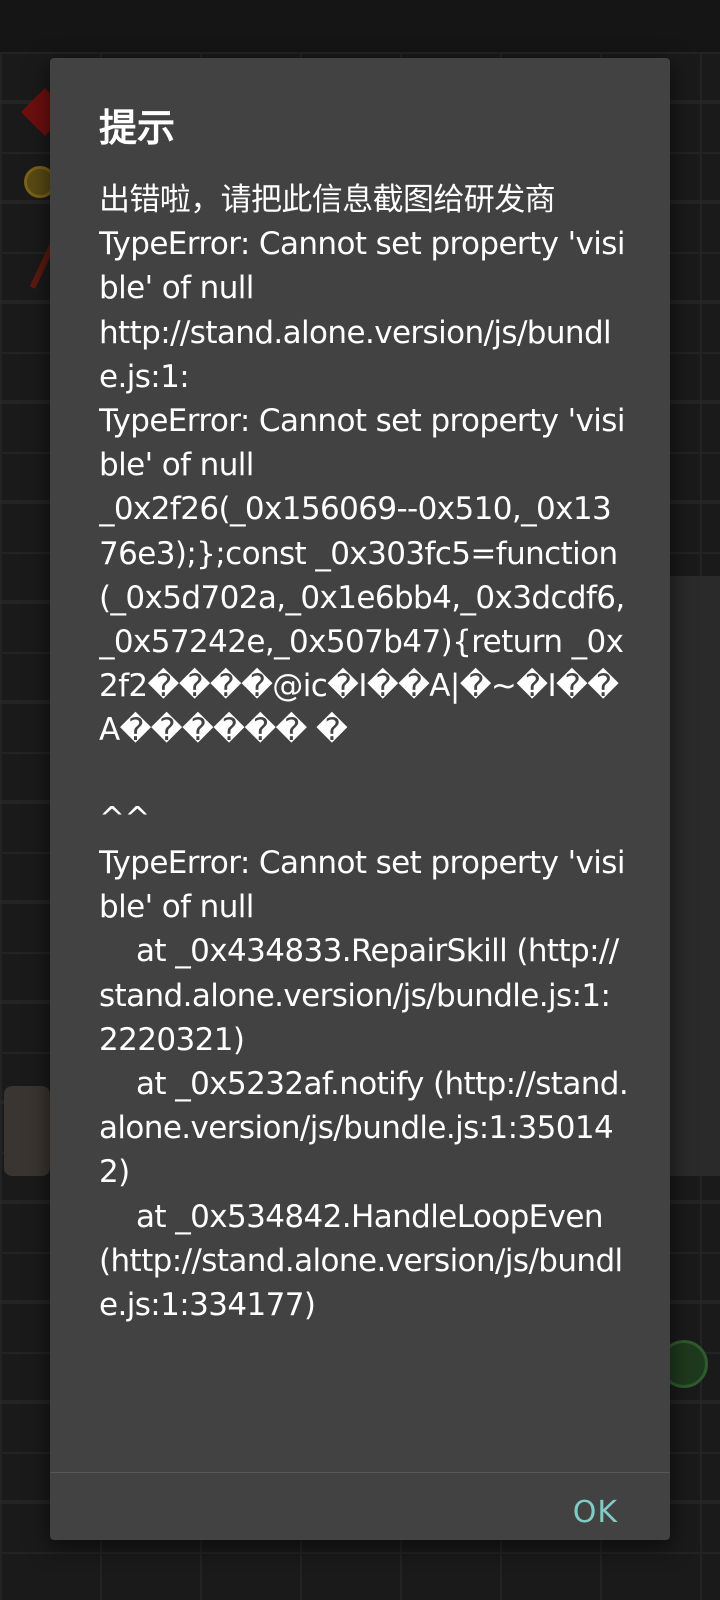 The image size is (720, 1600). Describe the element at coordinates (360, 26) in the screenshot. I see `status-bar` at that location.